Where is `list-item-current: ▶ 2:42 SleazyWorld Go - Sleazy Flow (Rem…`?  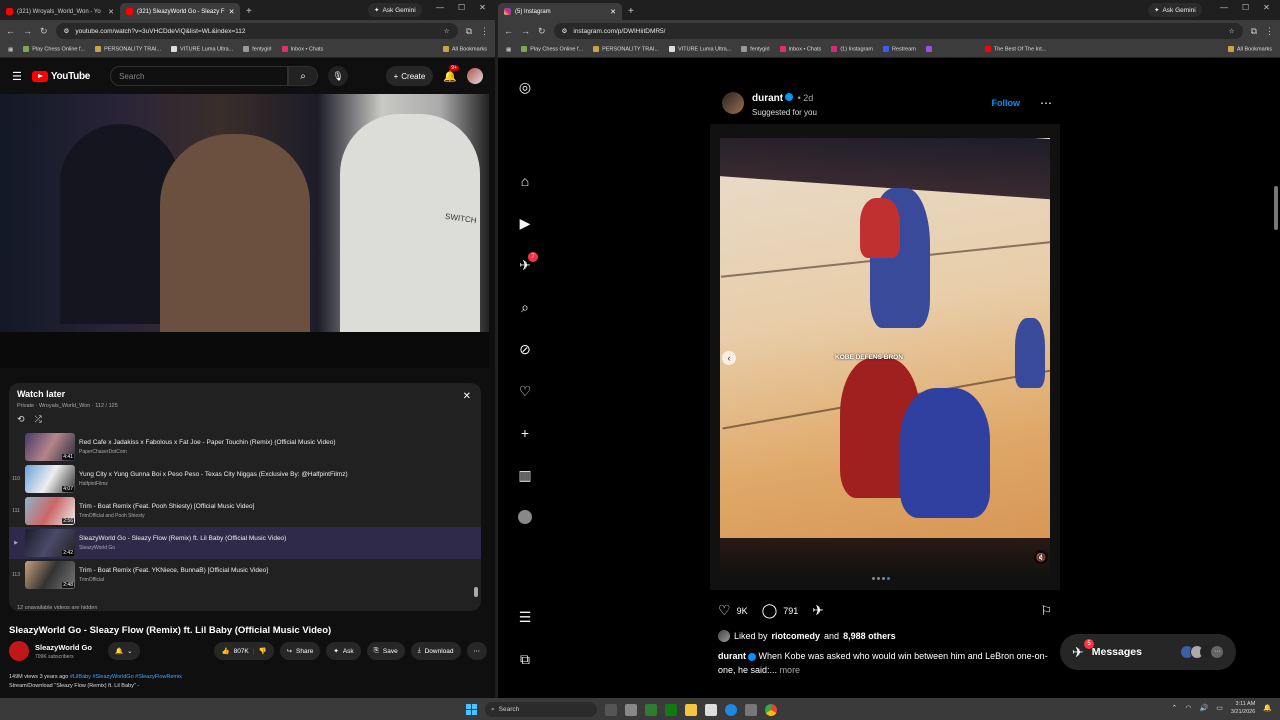
list-item-current: ▶ 2:42 SleazyWorld Go - Sleazy Flow (Rem… is located at coordinates (245, 543).